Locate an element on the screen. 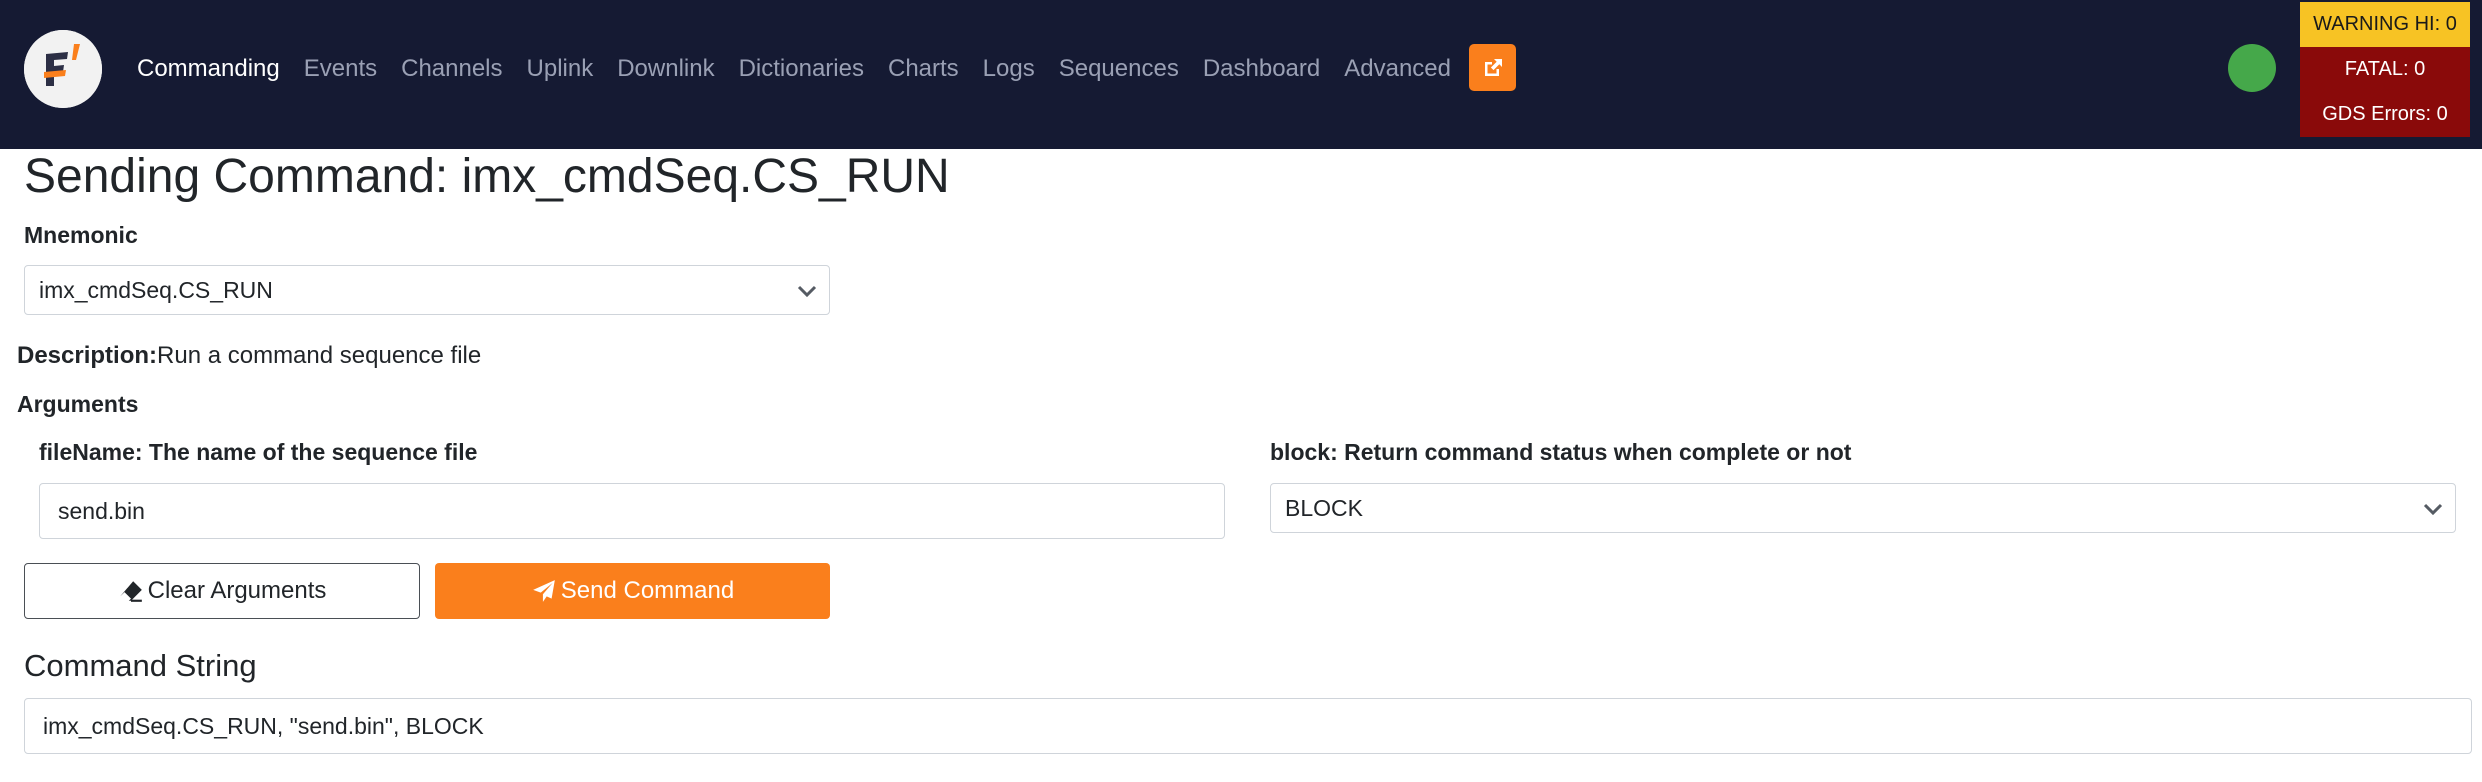  connection-status-indicator is located at coordinates (2252, 68).